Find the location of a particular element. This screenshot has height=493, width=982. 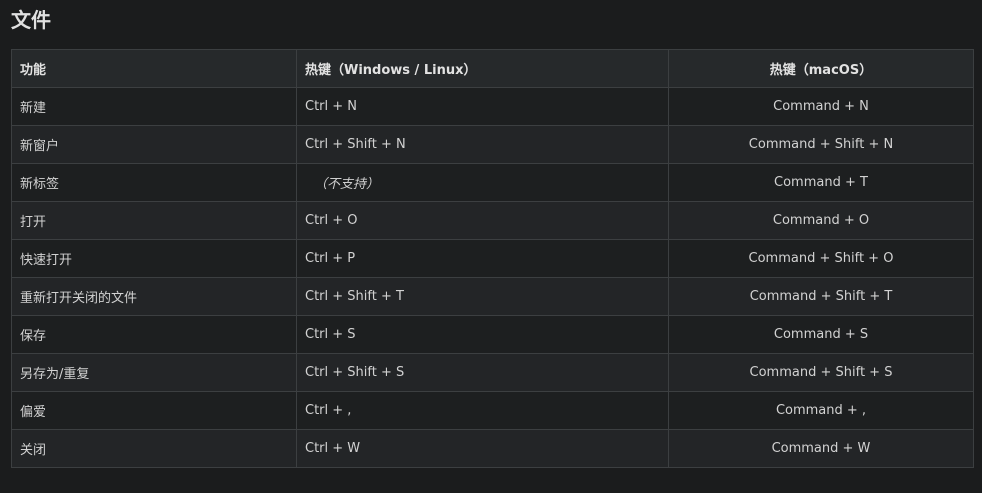

header-windows-linux: 热键（Windows / Linux） is located at coordinates (482, 68).